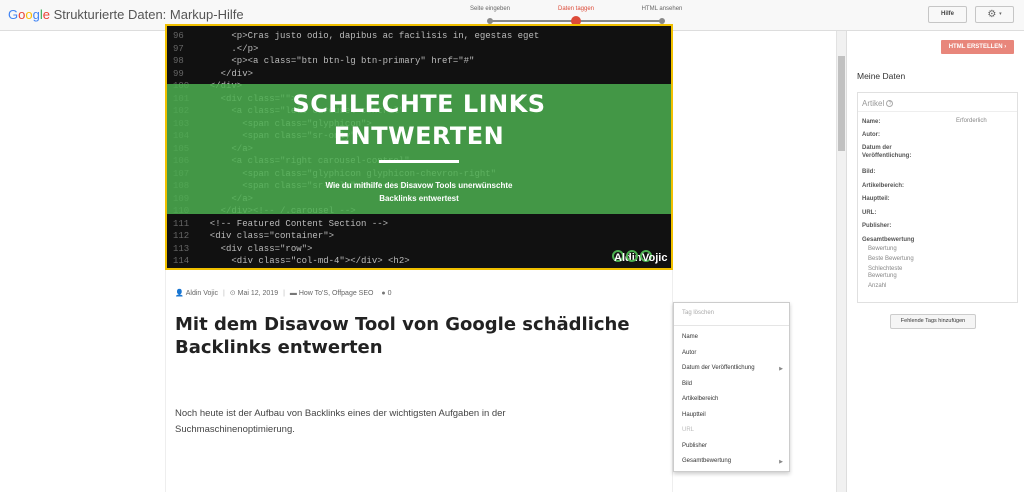  What do you see at coordinates (293, 293) in the screenshot?
I see `folder-icon: ▬` at bounding box center [293, 293].